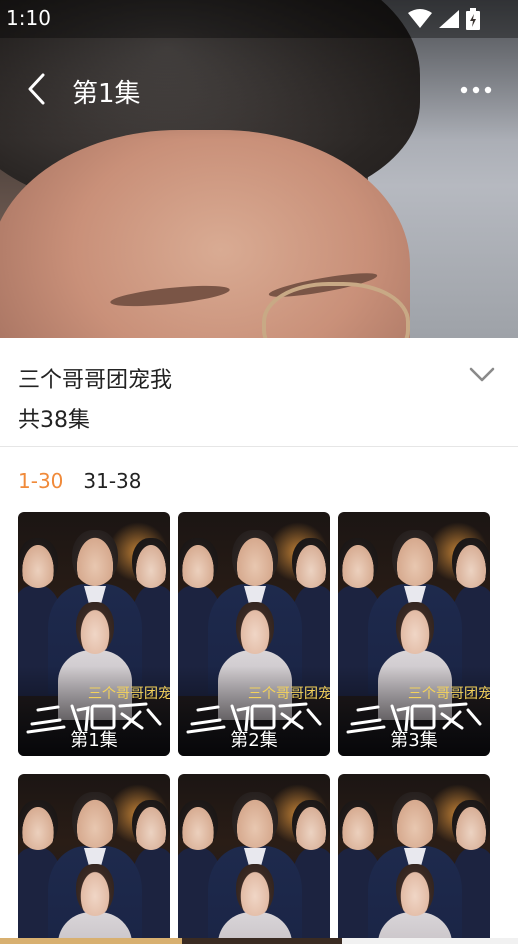  I want to click on chevron-down-icon, so click(482, 374).